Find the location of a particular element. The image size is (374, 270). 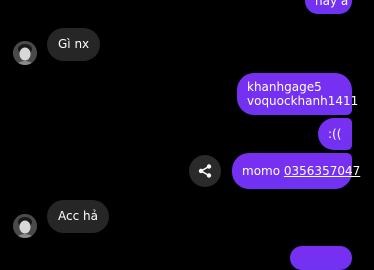

message-line: voquockhanh1411 is located at coordinates (303, 101).